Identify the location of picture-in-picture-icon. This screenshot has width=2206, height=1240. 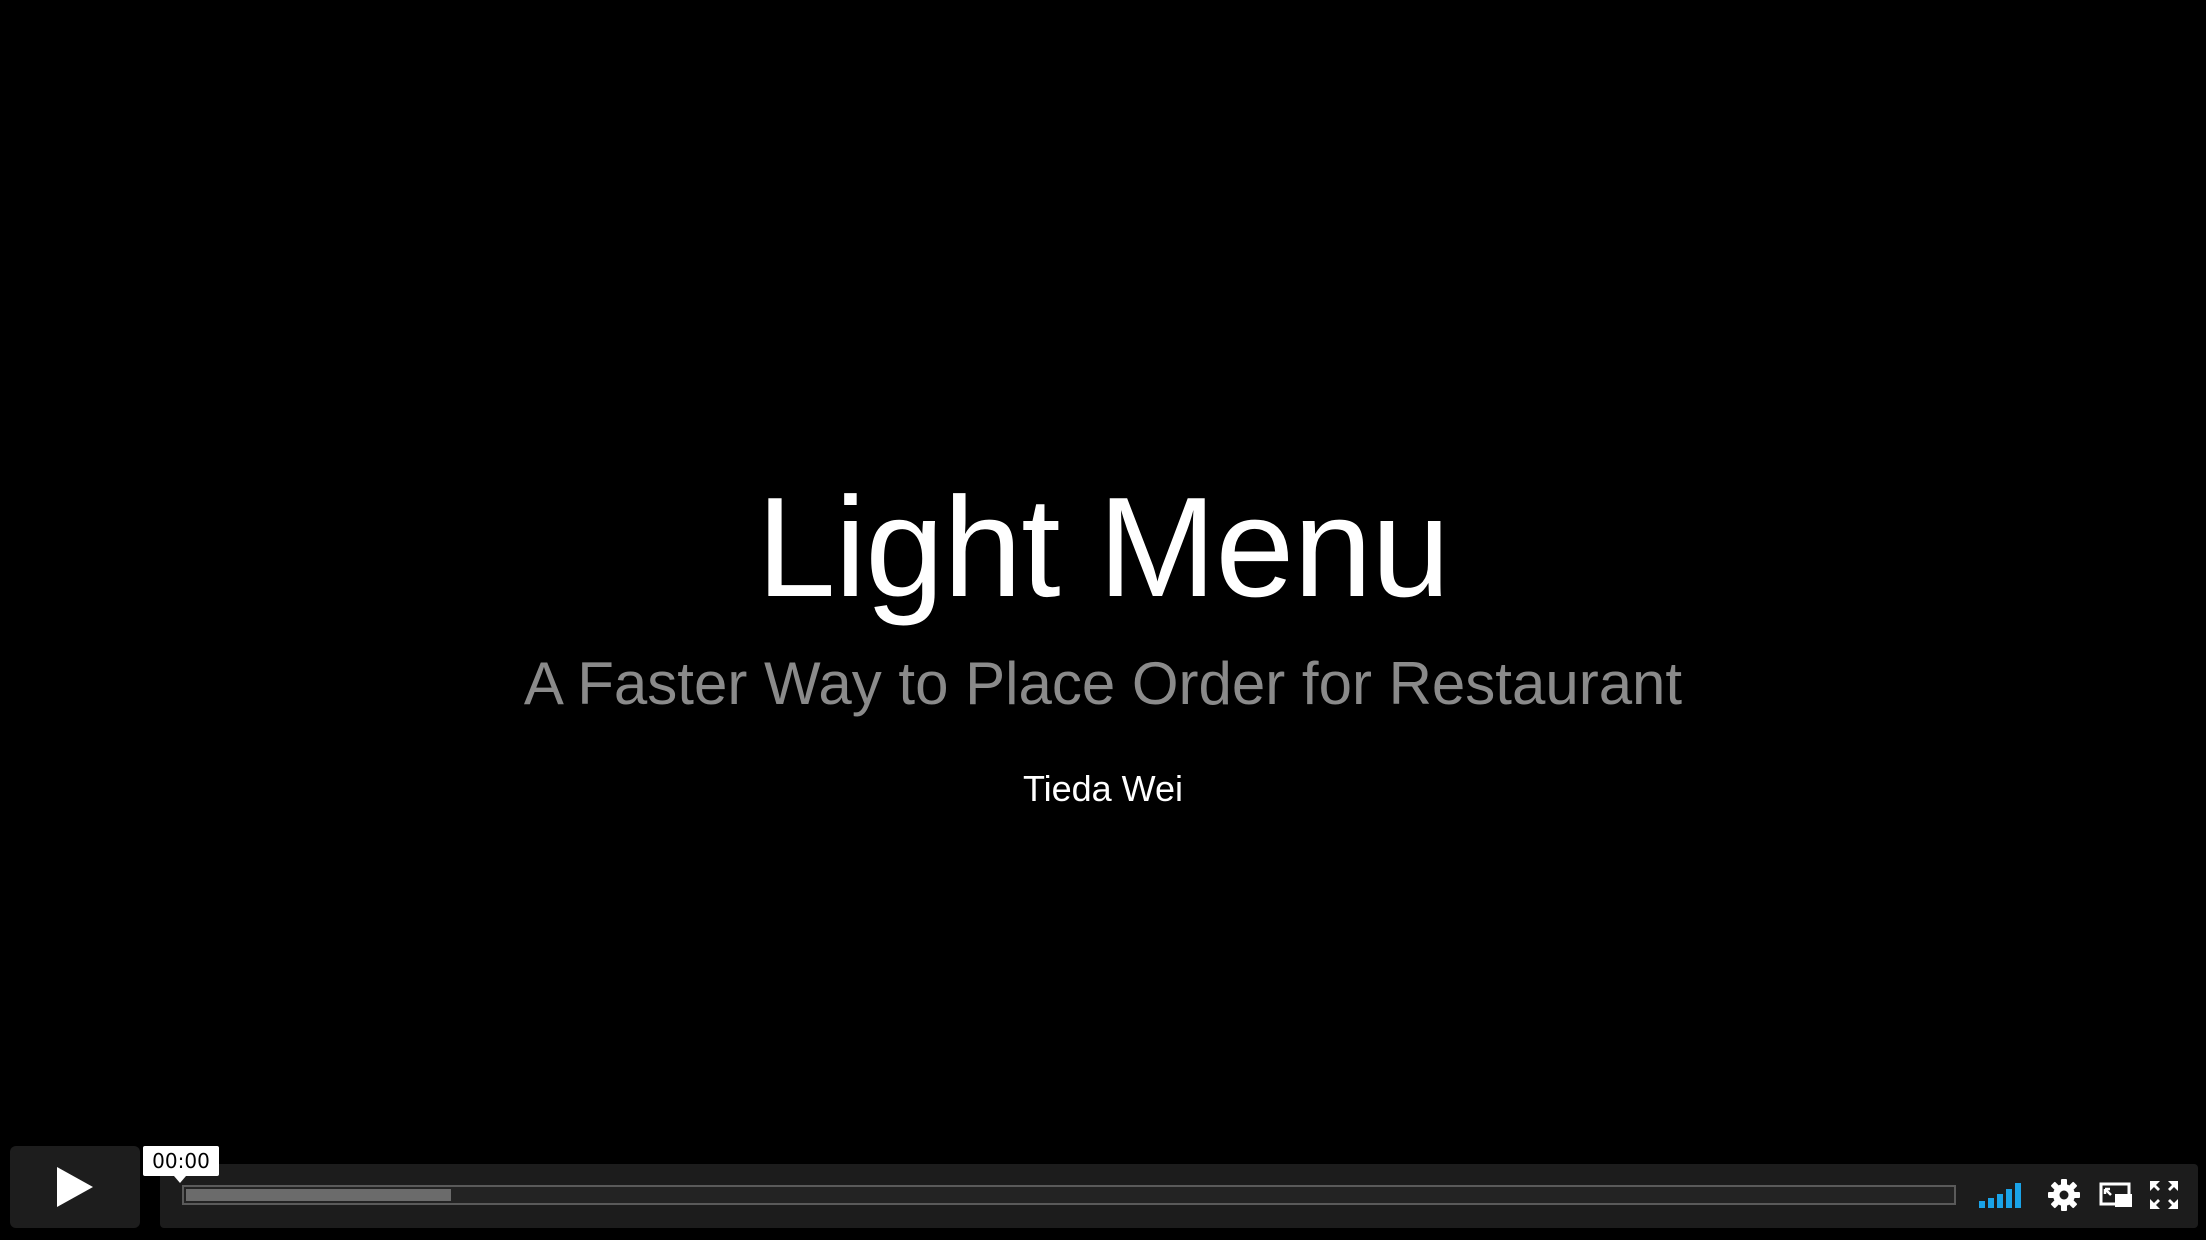
(2115, 1194).